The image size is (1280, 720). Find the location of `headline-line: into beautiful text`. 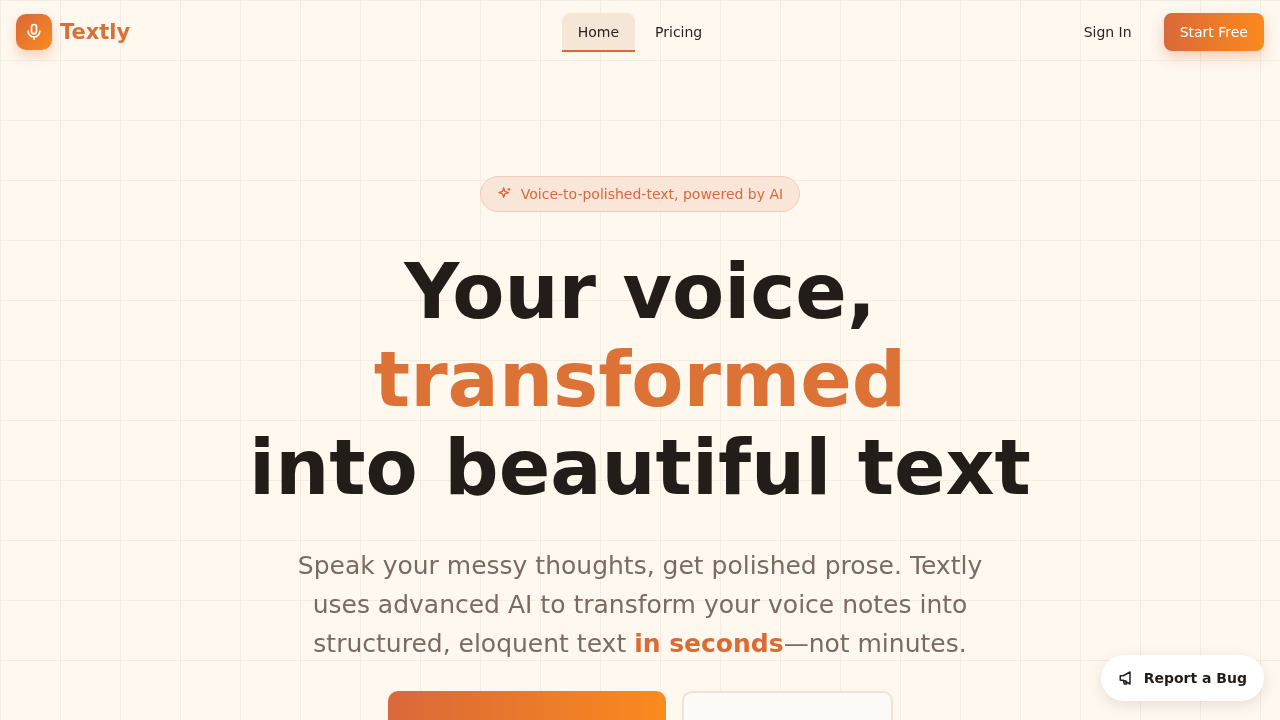

headline-line: into beautiful text is located at coordinates (640, 468).